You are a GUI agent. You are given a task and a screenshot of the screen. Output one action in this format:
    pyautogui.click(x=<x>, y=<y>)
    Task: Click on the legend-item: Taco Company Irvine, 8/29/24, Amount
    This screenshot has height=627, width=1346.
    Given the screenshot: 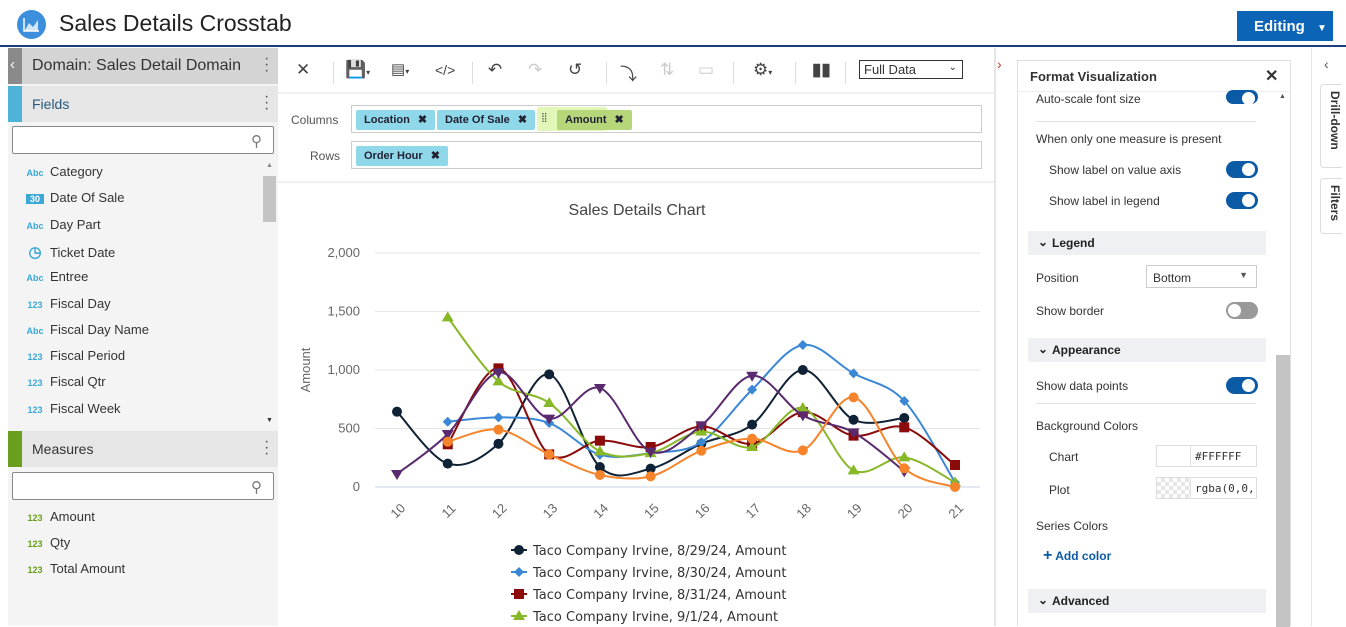 What is the action you would take?
    pyautogui.click(x=648, y=551)
    